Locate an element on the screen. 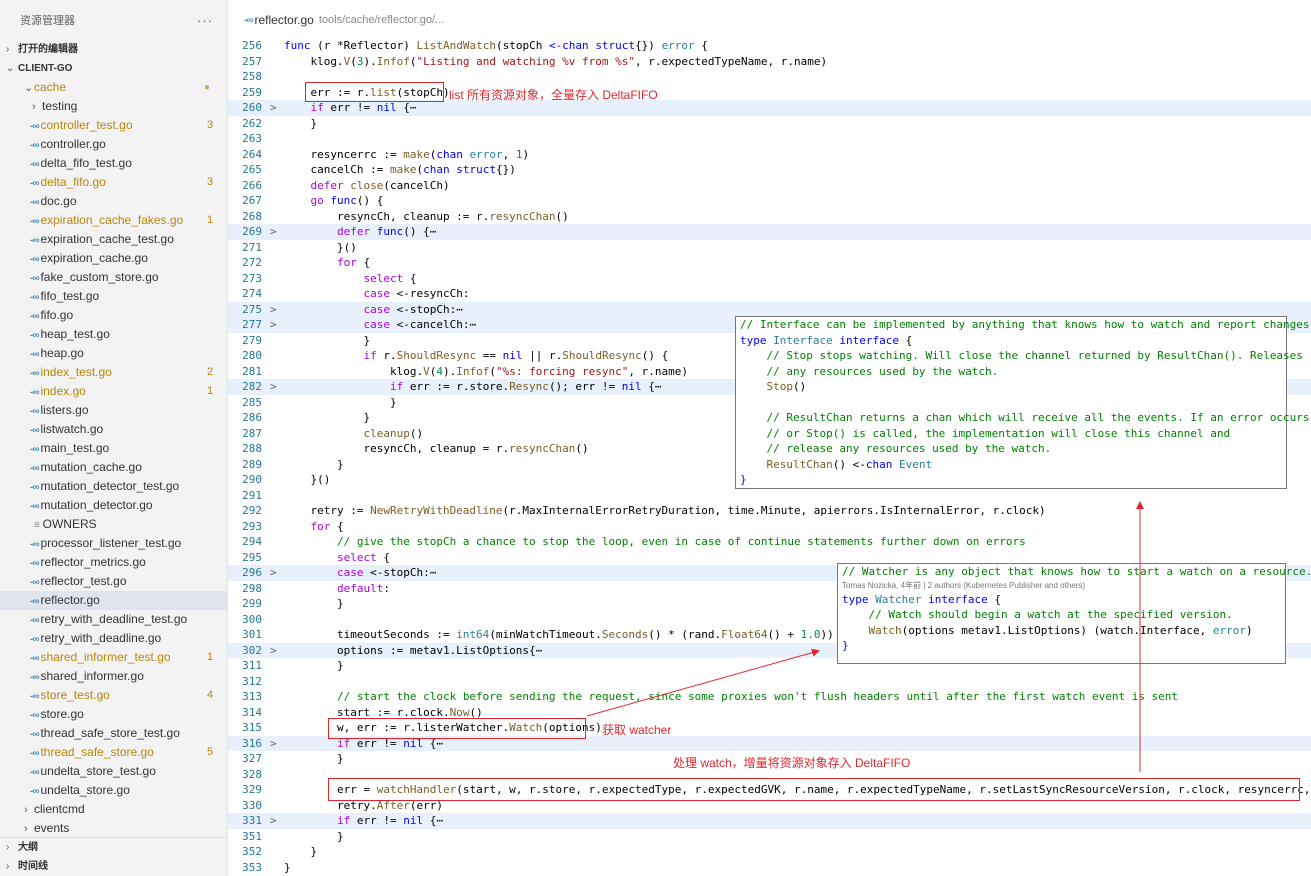  file-item: -∞ listwatch.go is located at coordinates (113, 429).